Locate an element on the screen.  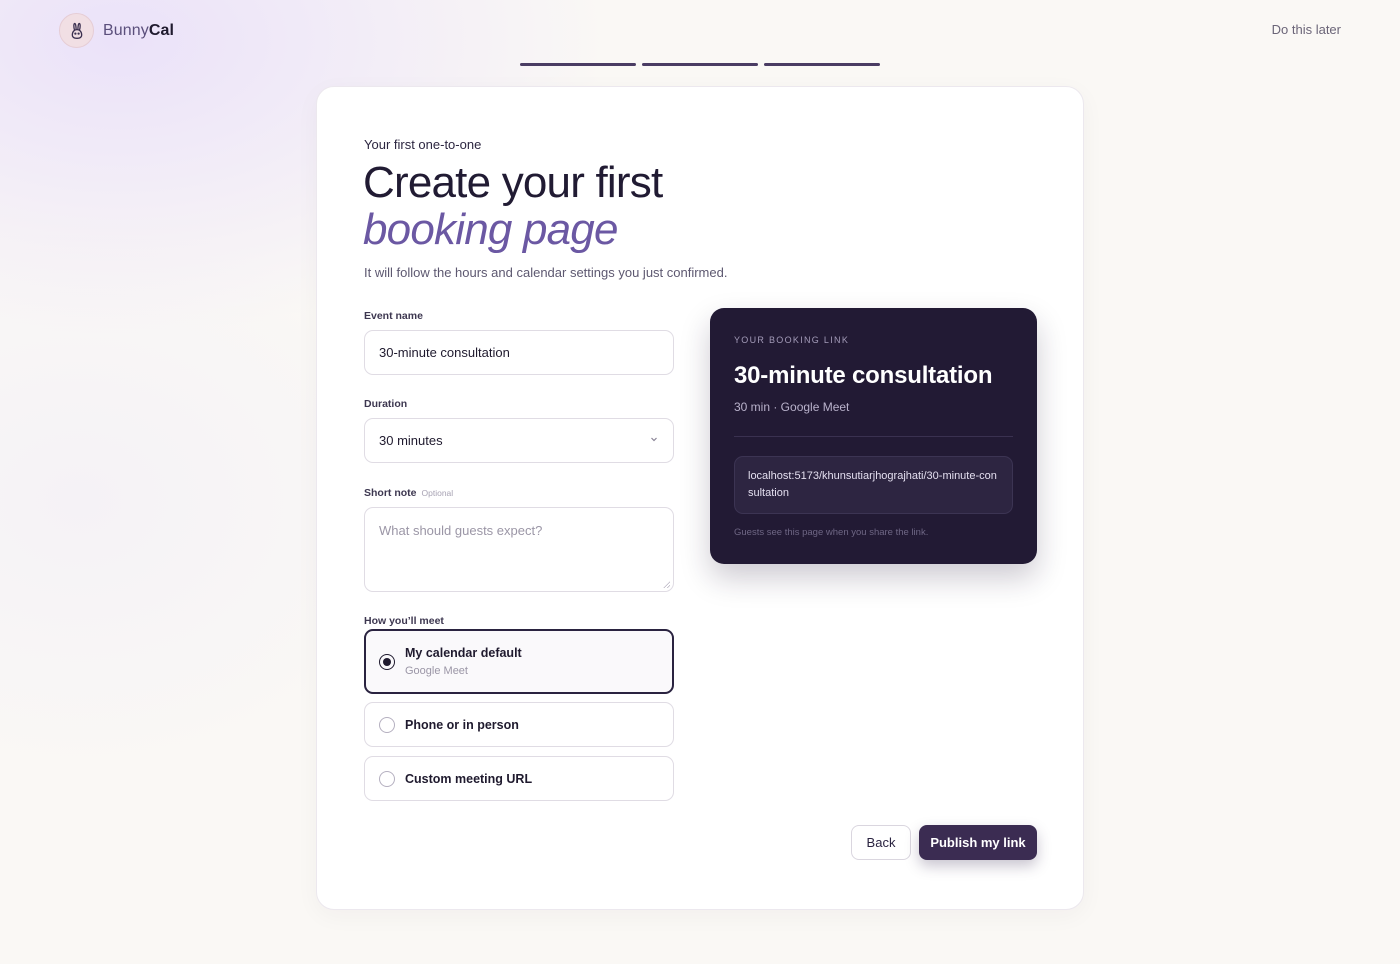
duration-label: Duration is located at coordinates (386, 404).